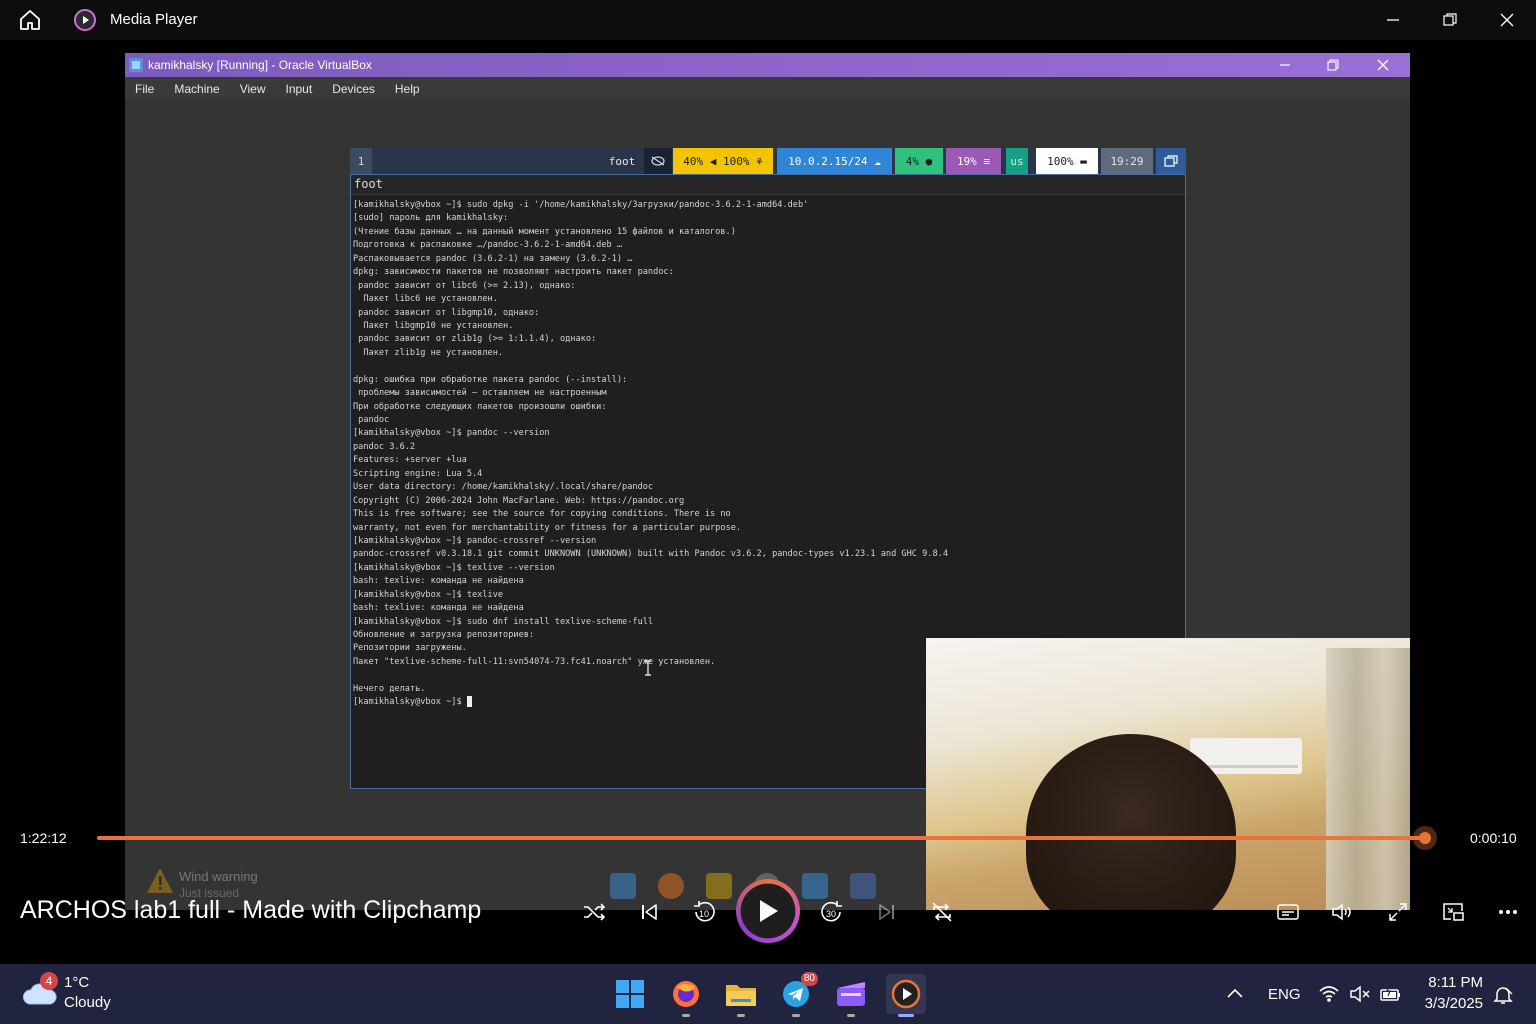 The image size is (1536, 1024). I want to click on volume-icon, so click(1343, 912).